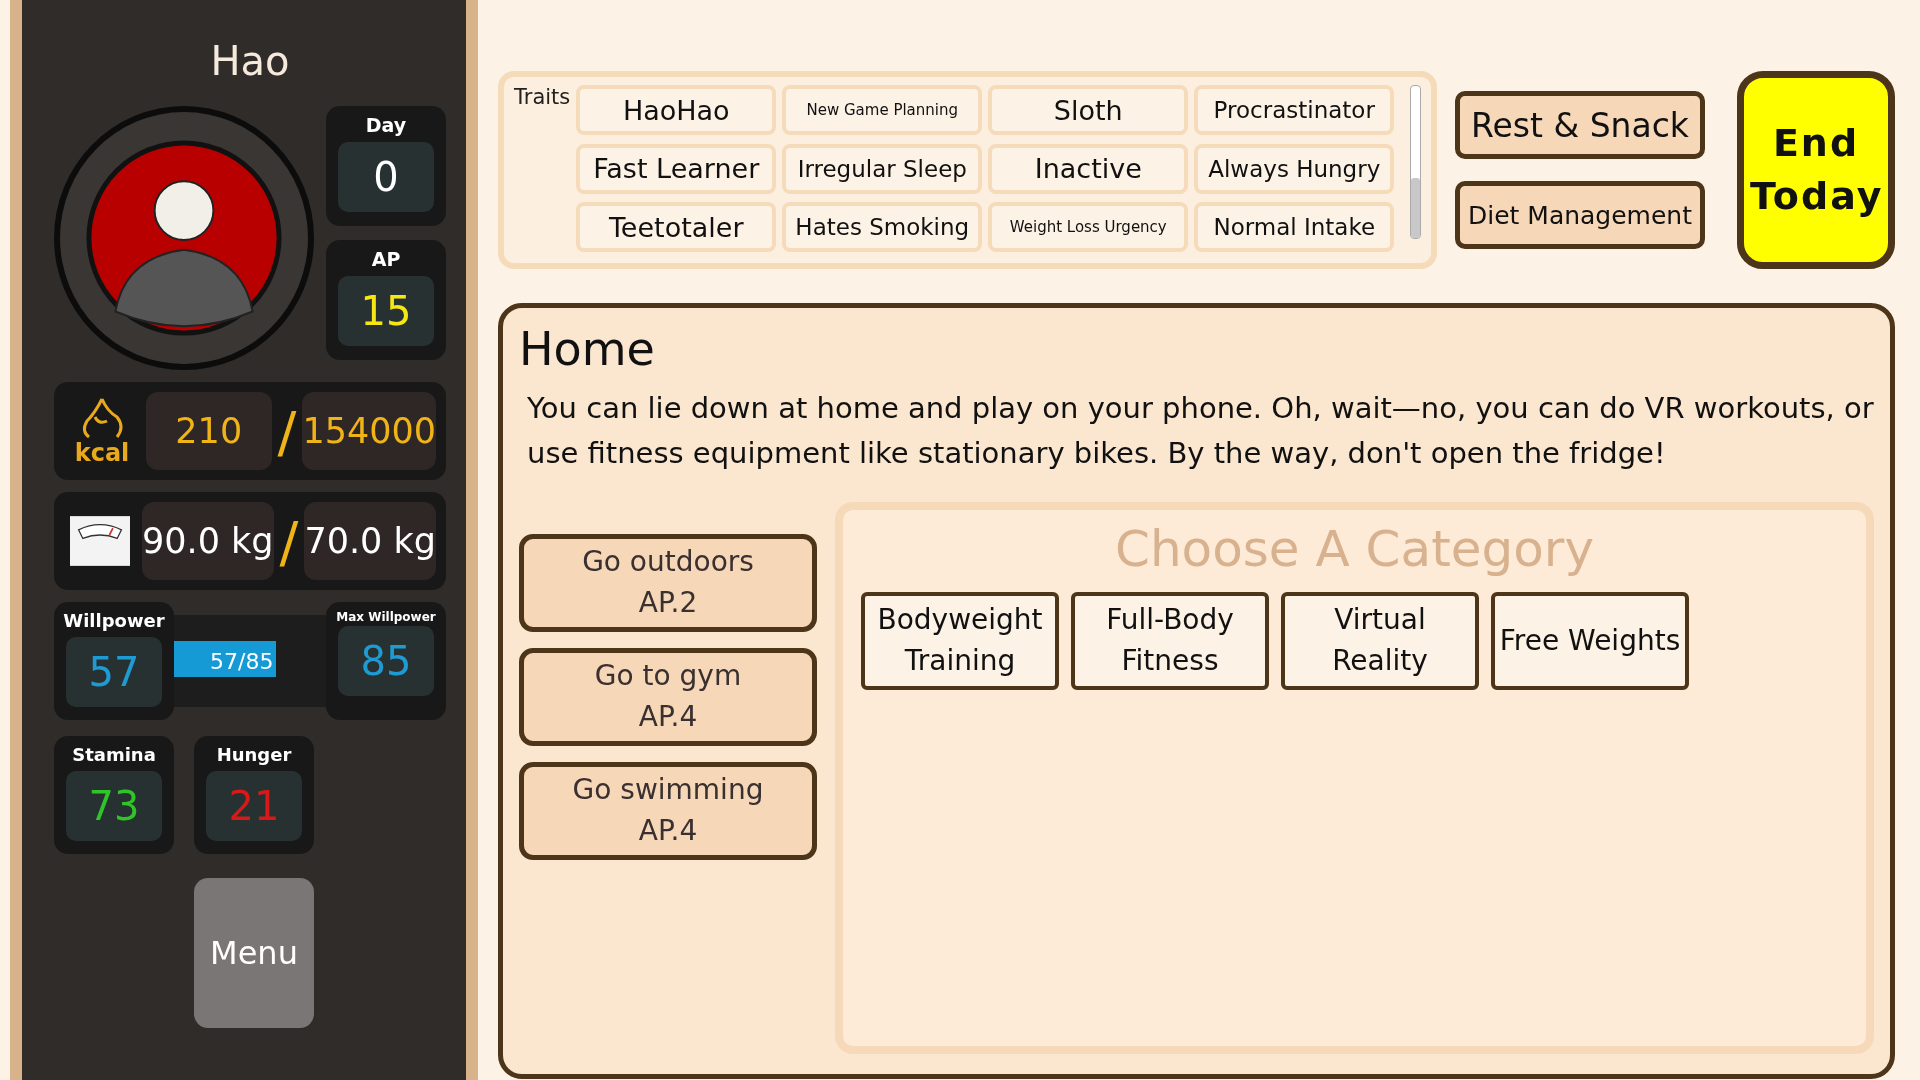  What do you see at coordinates (1354, 548) in the screenshot?
I see `category-heading: Choose A Category` at bounding box center [1354, 548].